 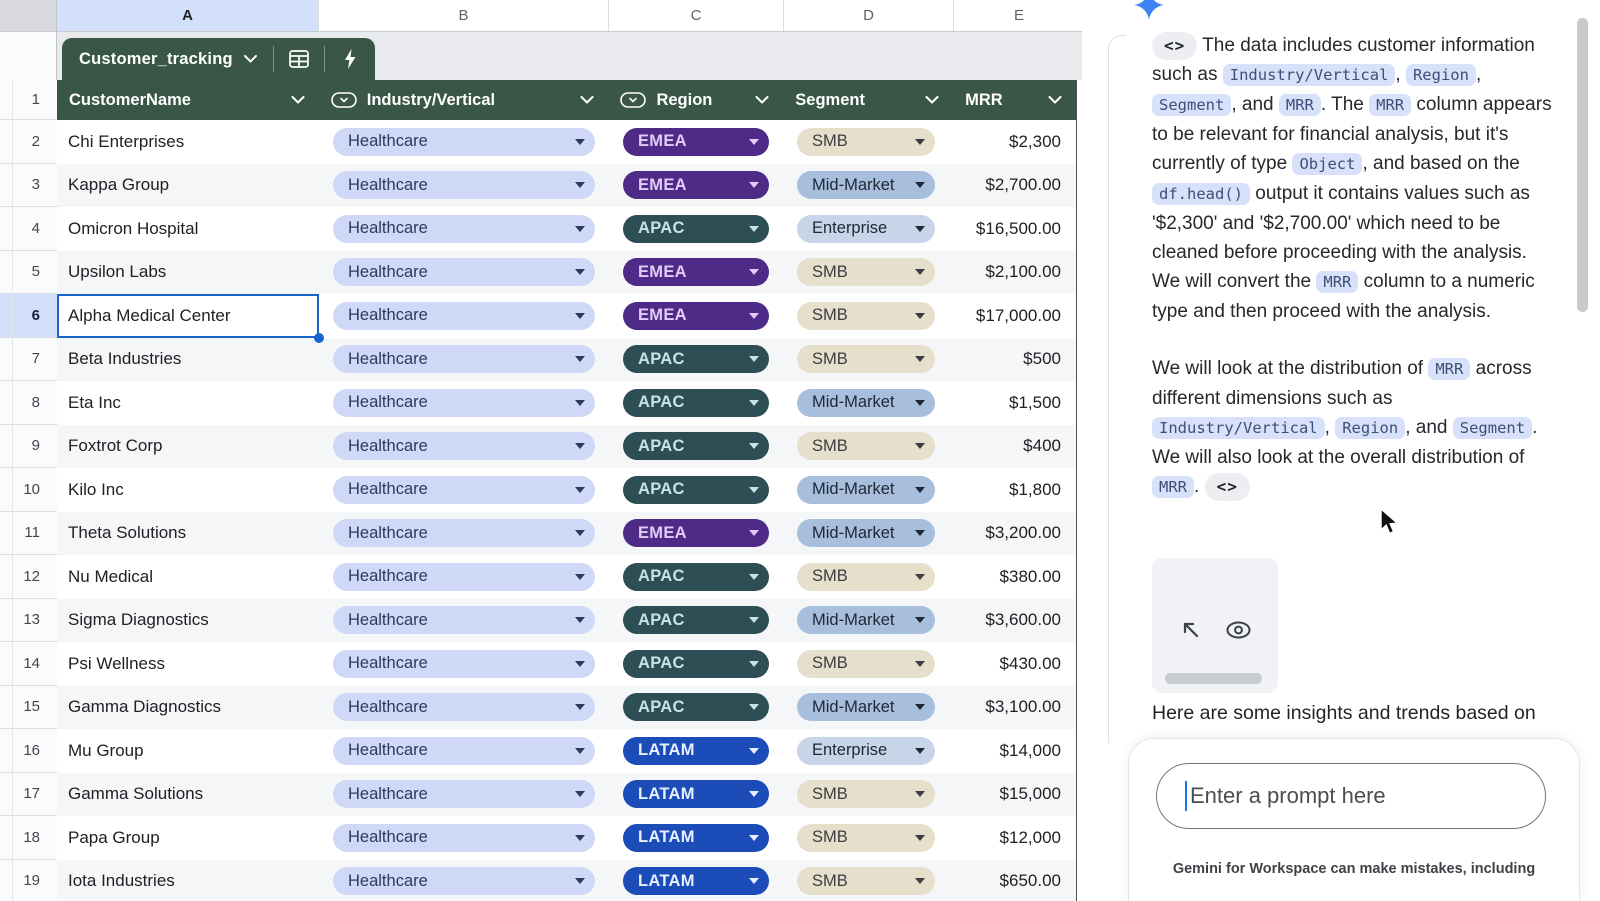 What do you see at coordinates (1015, 577) in the screenshot?
I see `cell-mrr: $380.00` at bounding box center [1015, 577].